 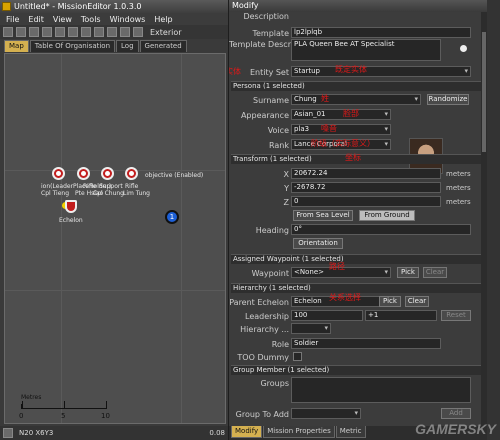 What do you see at coordinates (366, 173) in the screenshot?
I see `x-field: 20672.24` at bounding box center [366, 173].